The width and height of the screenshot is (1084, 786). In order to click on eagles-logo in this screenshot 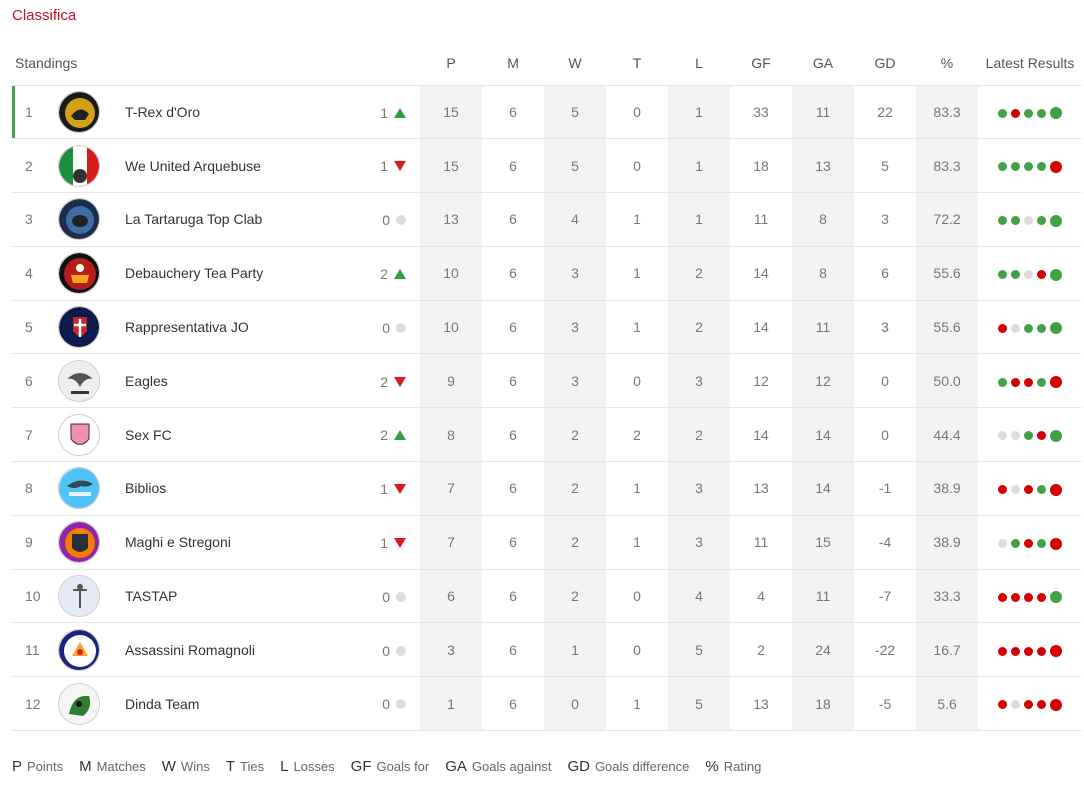, I will do `click(79, 380)`.